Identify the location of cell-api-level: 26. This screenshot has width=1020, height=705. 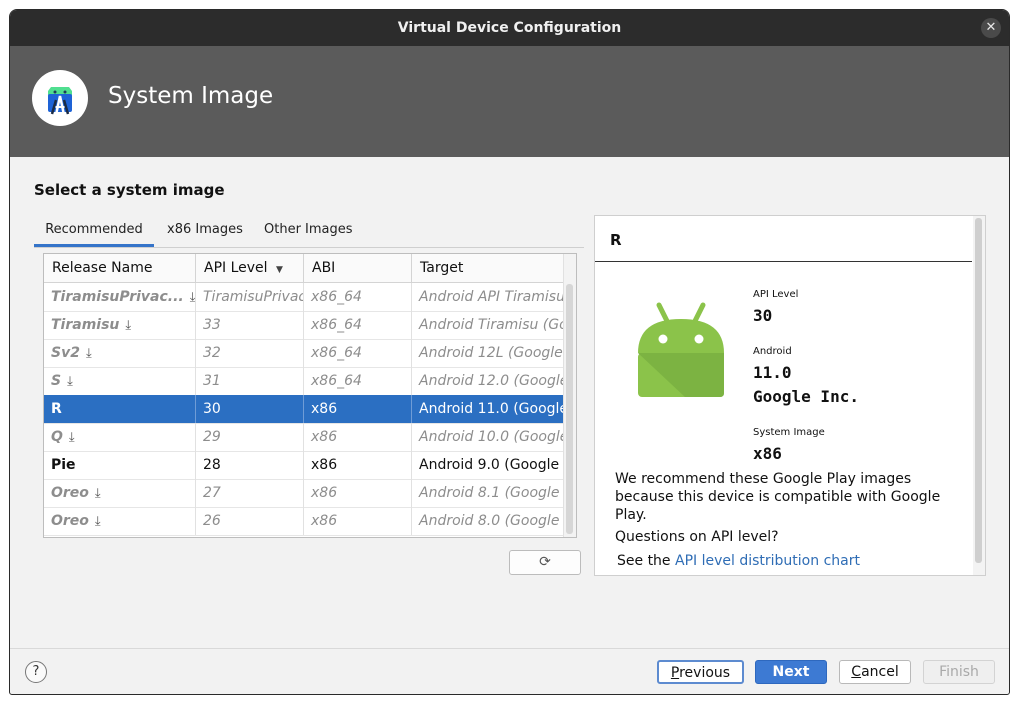
(250, 521).